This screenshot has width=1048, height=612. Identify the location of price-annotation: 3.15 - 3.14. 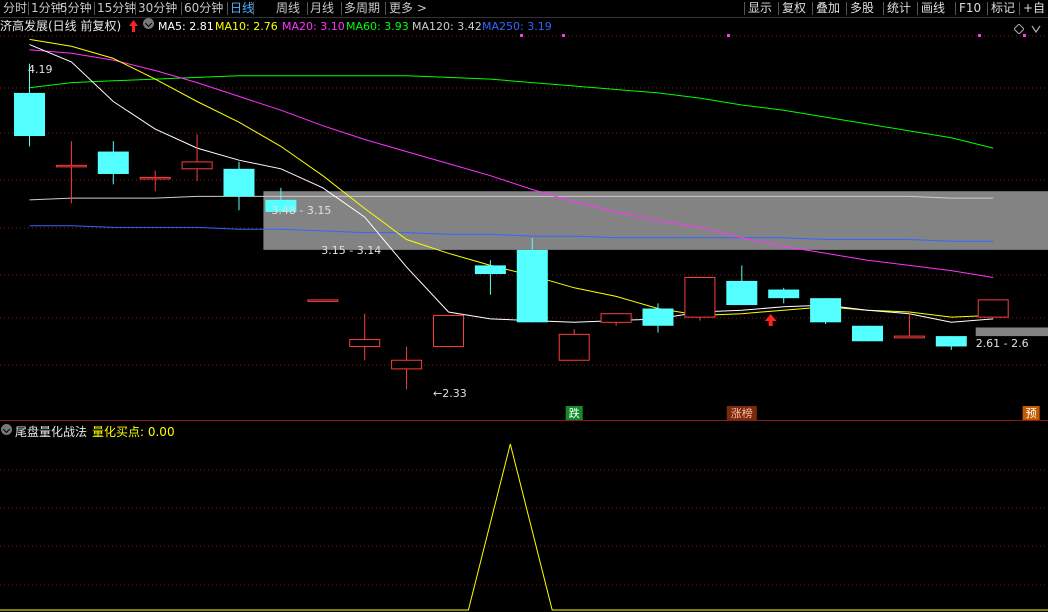
(351, 250).